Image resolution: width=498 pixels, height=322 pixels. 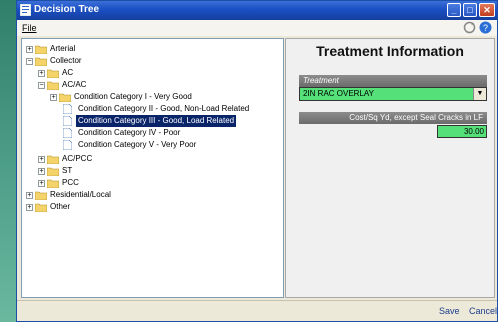 What do you see at coordinates (25, 10) in the screenshot?
I see `app-icon` at bounding box center [25, 10].